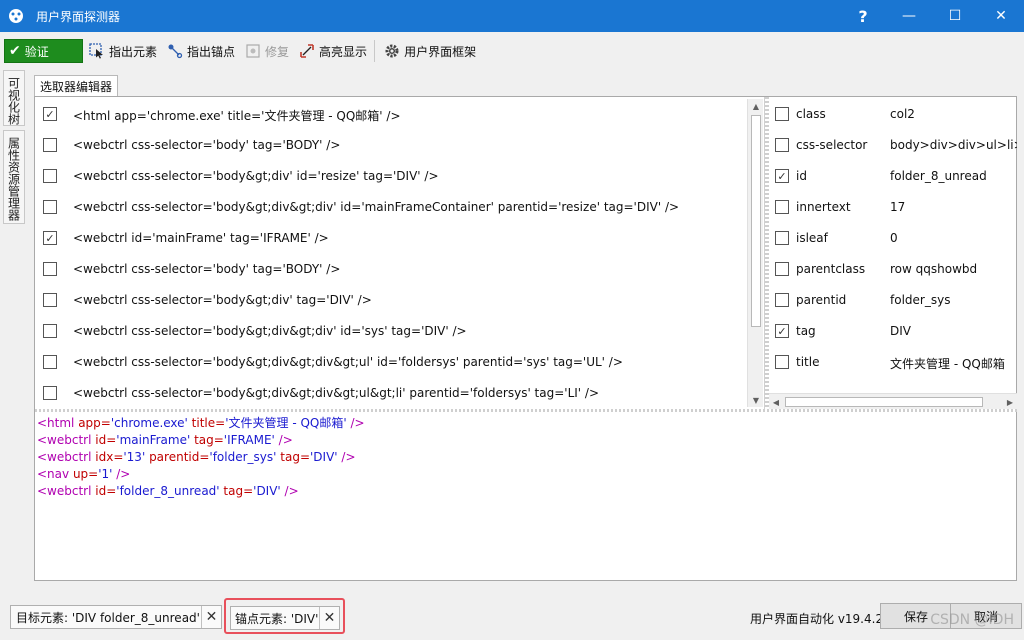 The image size is (1024, 640). I want to click on tab-visual-tree: 可视化树, so click(14, 98).